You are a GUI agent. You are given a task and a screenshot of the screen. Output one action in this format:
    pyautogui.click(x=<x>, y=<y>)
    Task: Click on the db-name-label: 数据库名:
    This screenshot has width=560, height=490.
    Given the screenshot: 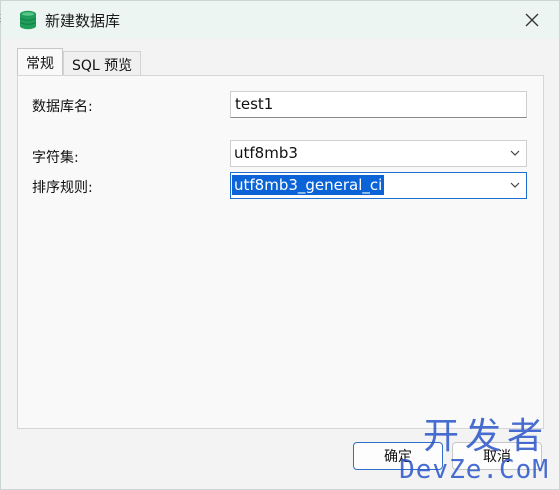 What is the action you would take?
    pyautogui.click(x=62, y=107)
    